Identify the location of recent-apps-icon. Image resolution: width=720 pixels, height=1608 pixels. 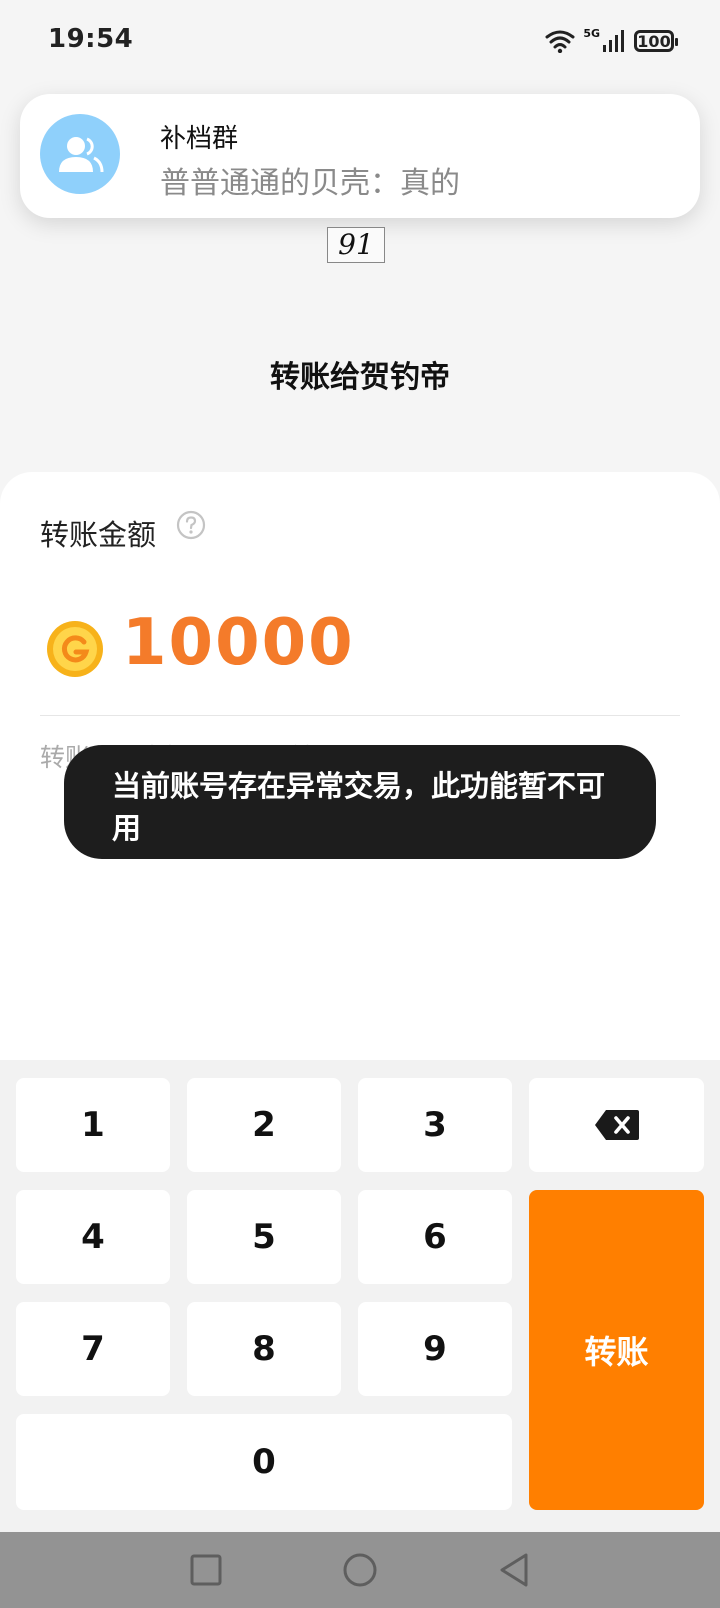
(206, 1570).